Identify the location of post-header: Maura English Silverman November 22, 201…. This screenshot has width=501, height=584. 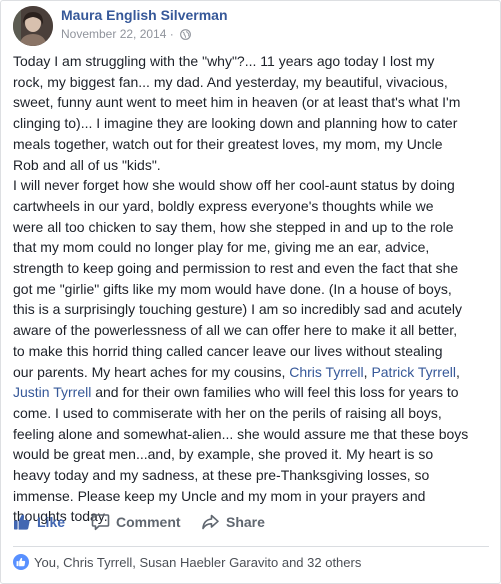
(248, 26).